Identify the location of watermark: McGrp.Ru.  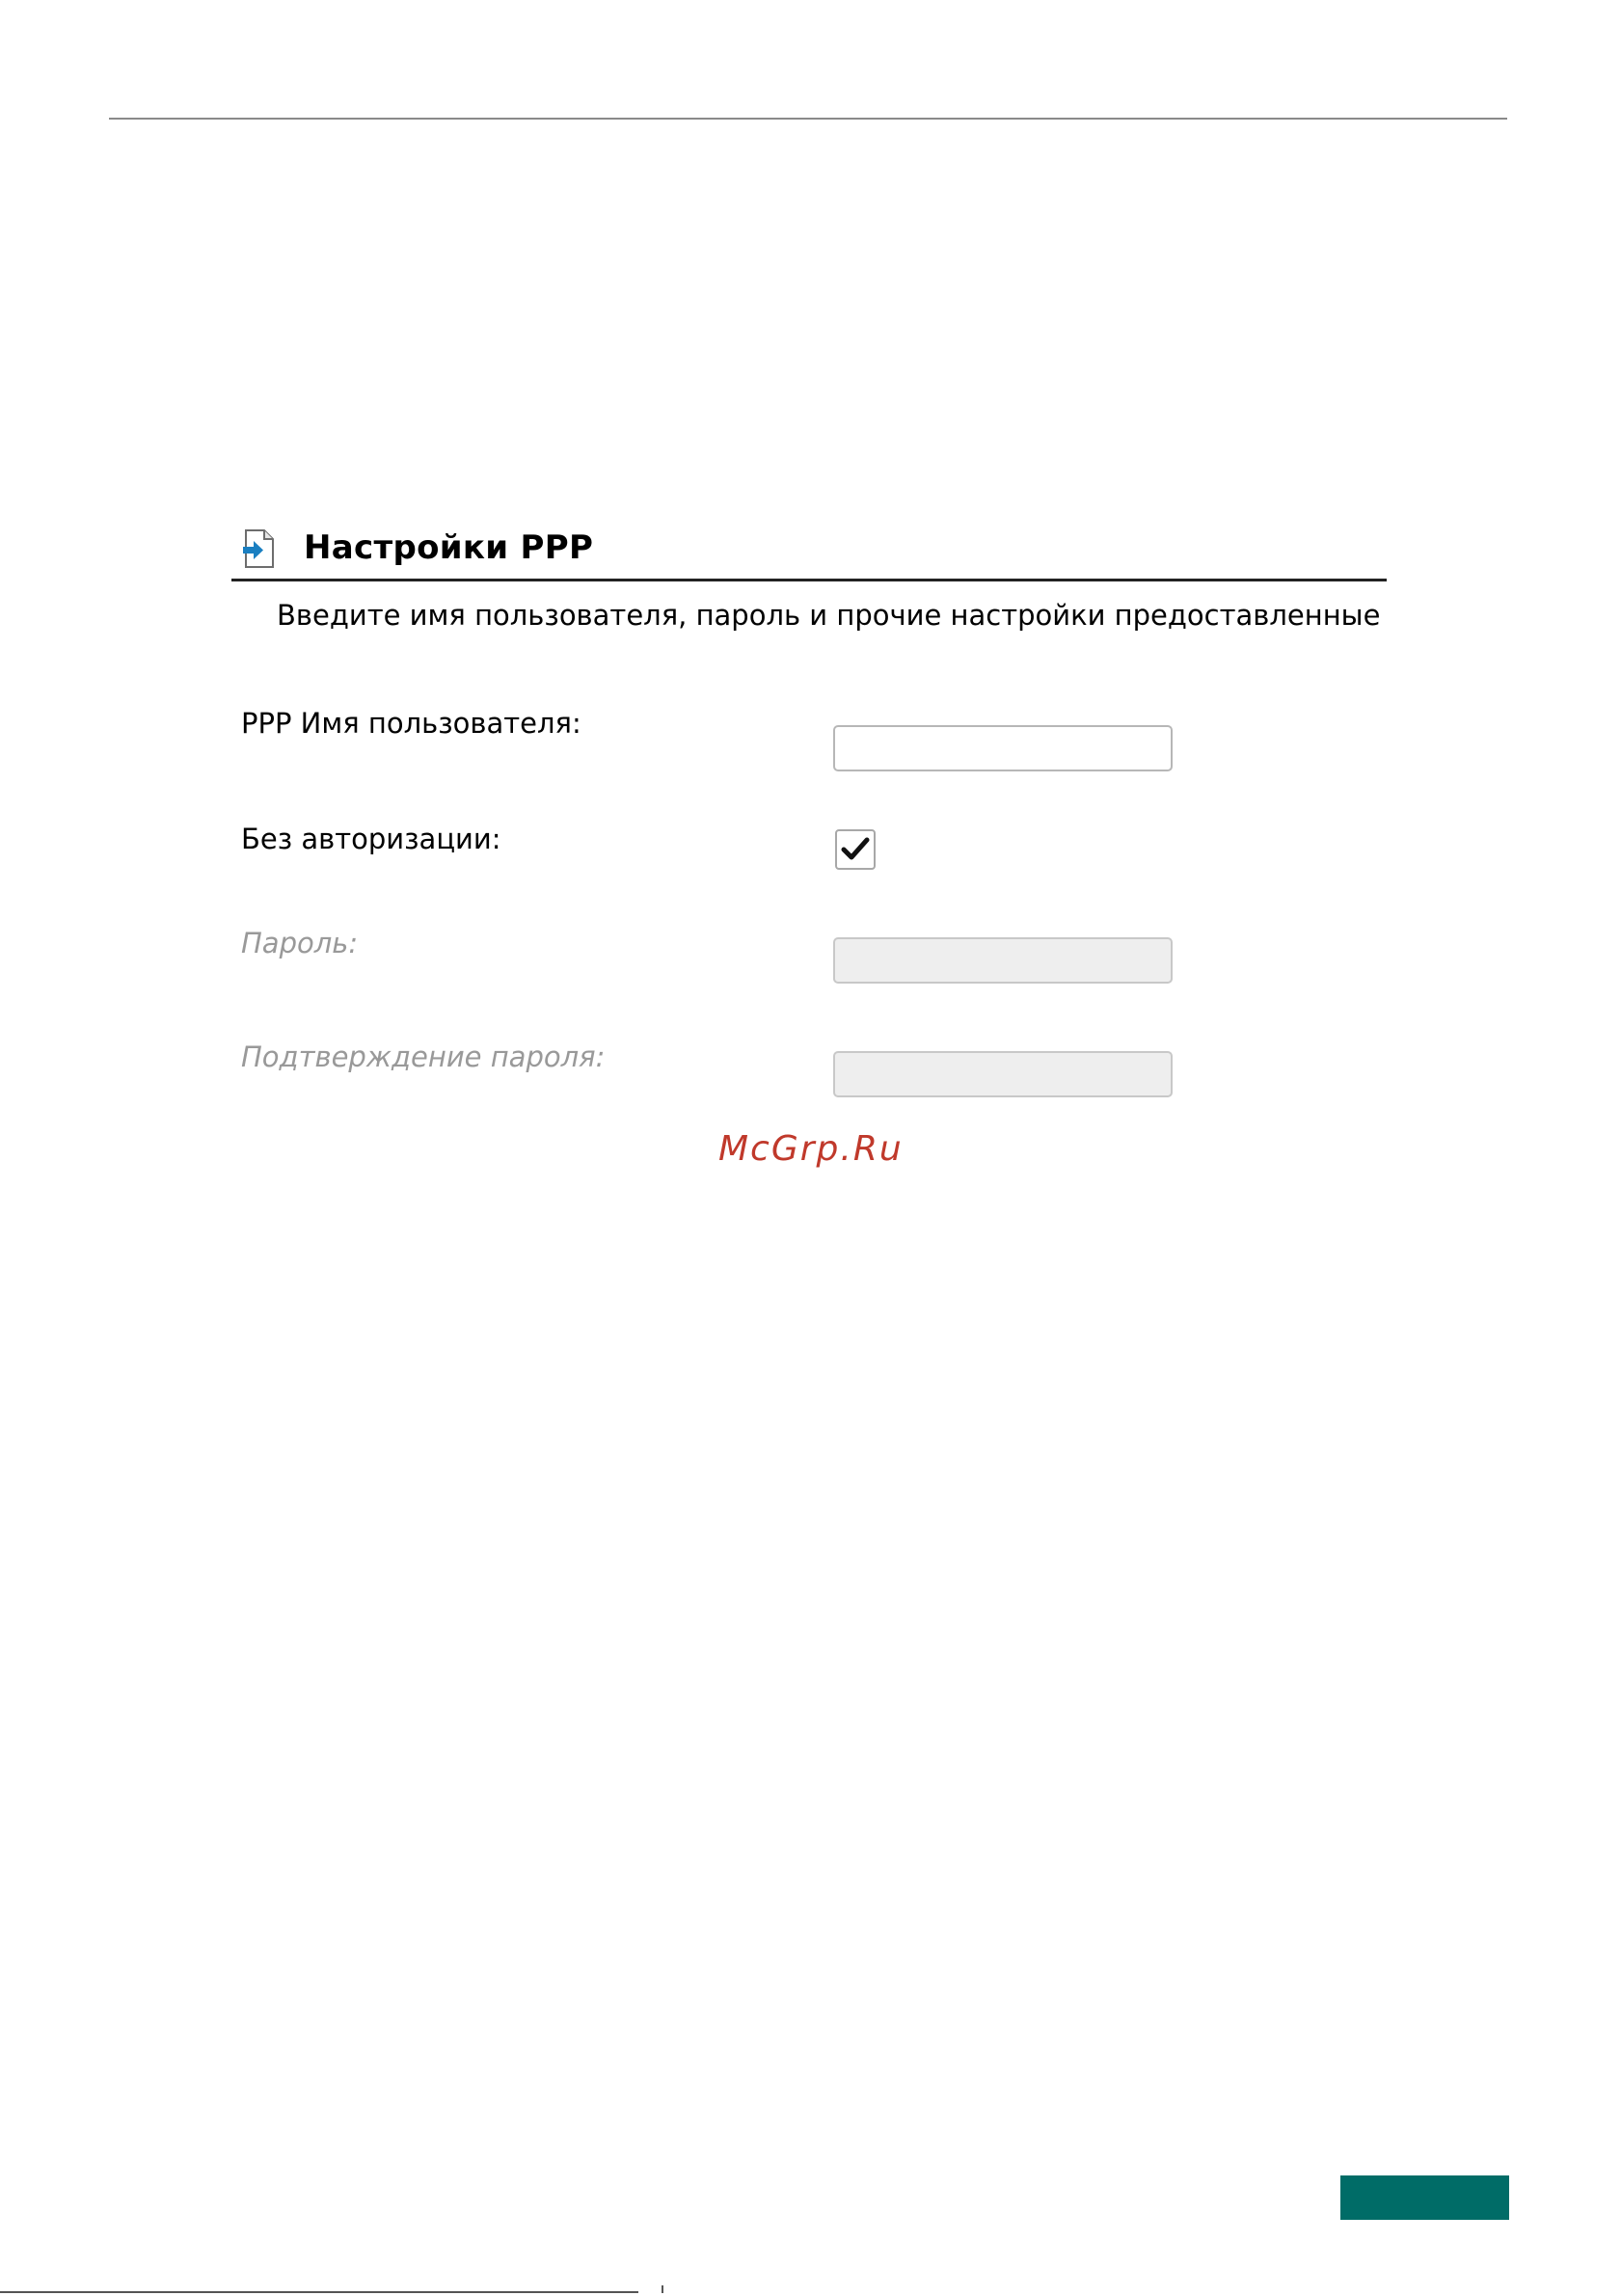
(811, 1149).